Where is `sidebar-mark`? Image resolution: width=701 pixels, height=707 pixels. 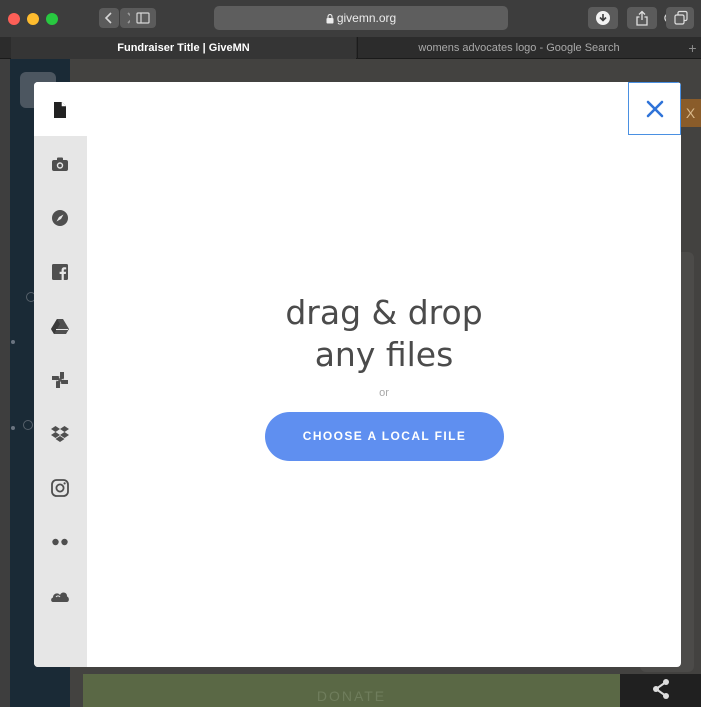
sidebar-mark is located at coordinates (28, 425).